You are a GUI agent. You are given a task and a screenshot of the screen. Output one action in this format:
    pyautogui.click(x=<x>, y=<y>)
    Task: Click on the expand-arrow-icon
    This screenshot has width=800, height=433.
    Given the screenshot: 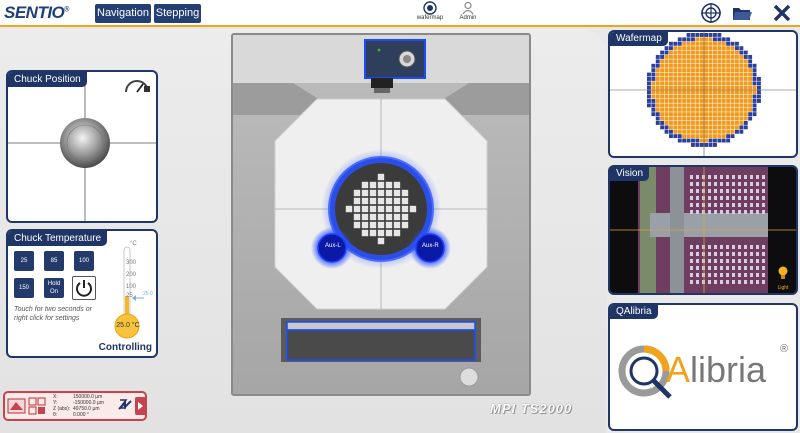 What is the action you would take?
    pyautogui.click(x=140, y=406)
    